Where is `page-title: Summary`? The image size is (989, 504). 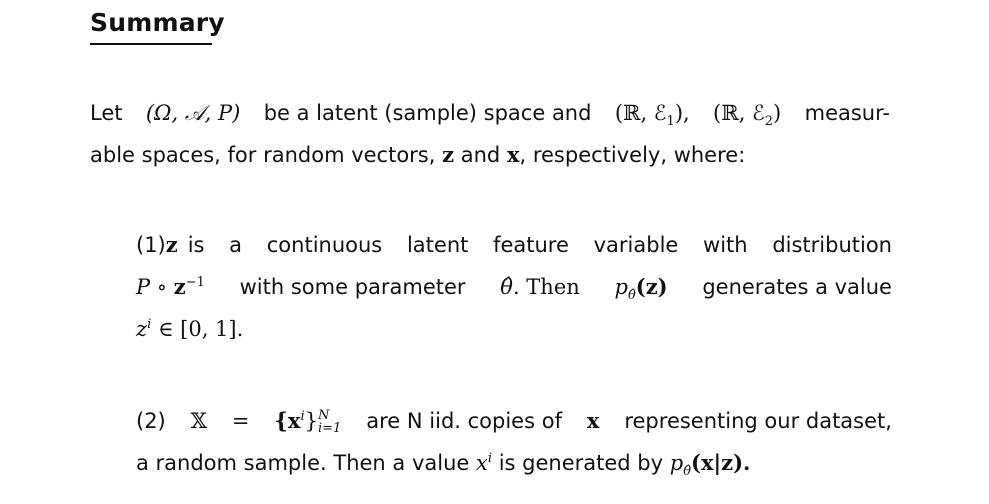
page-title: Summary is located at coordinates (157, 22).